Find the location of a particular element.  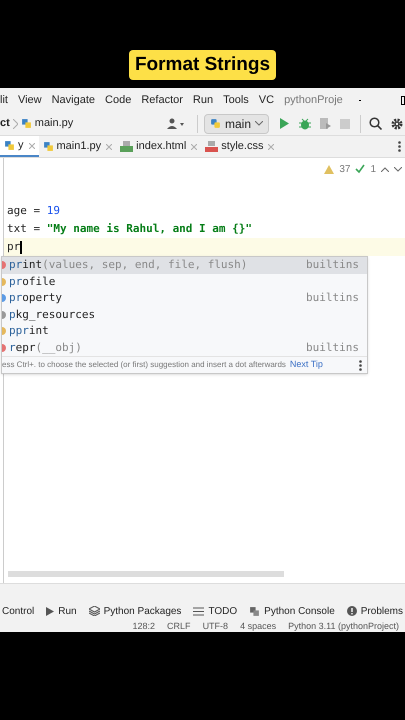

bug-icon is located at coordinates (305, 124).